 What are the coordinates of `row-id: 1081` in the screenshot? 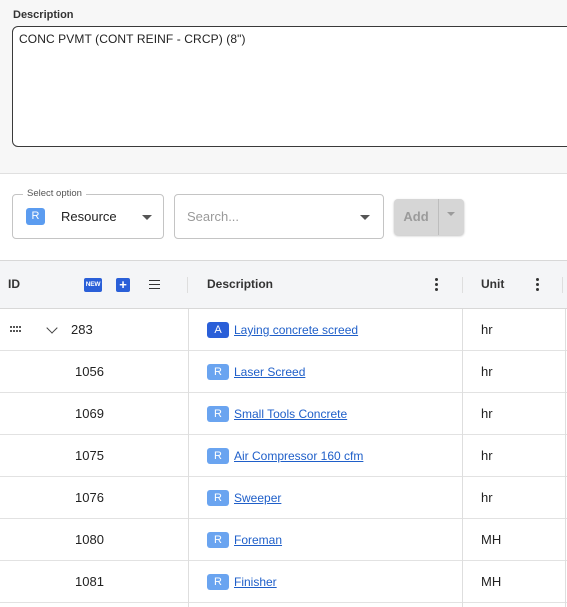 It's located at (89, 581).